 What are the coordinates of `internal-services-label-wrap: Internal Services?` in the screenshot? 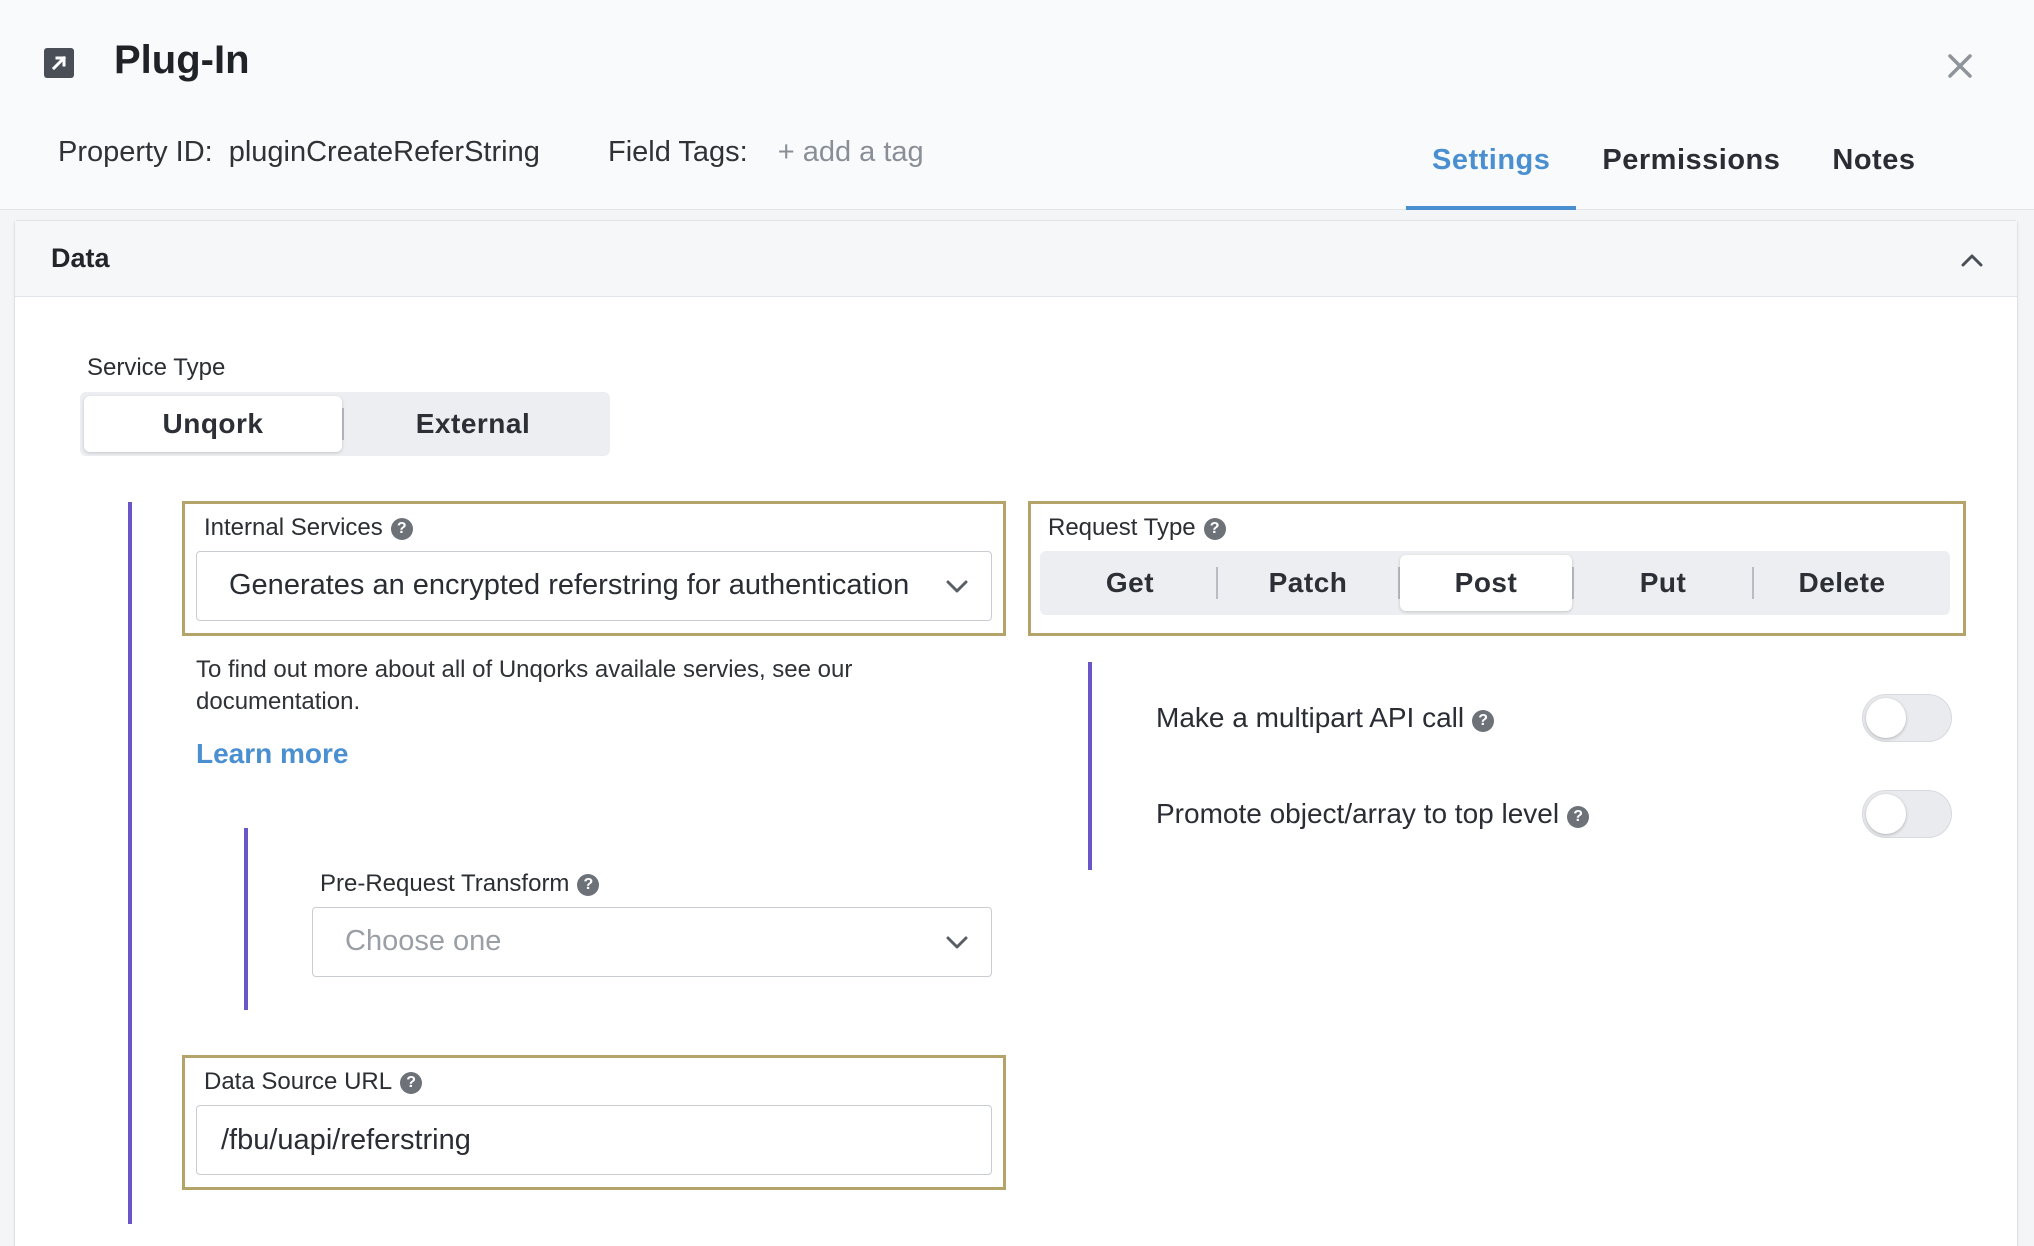 It's located at (308, 528).